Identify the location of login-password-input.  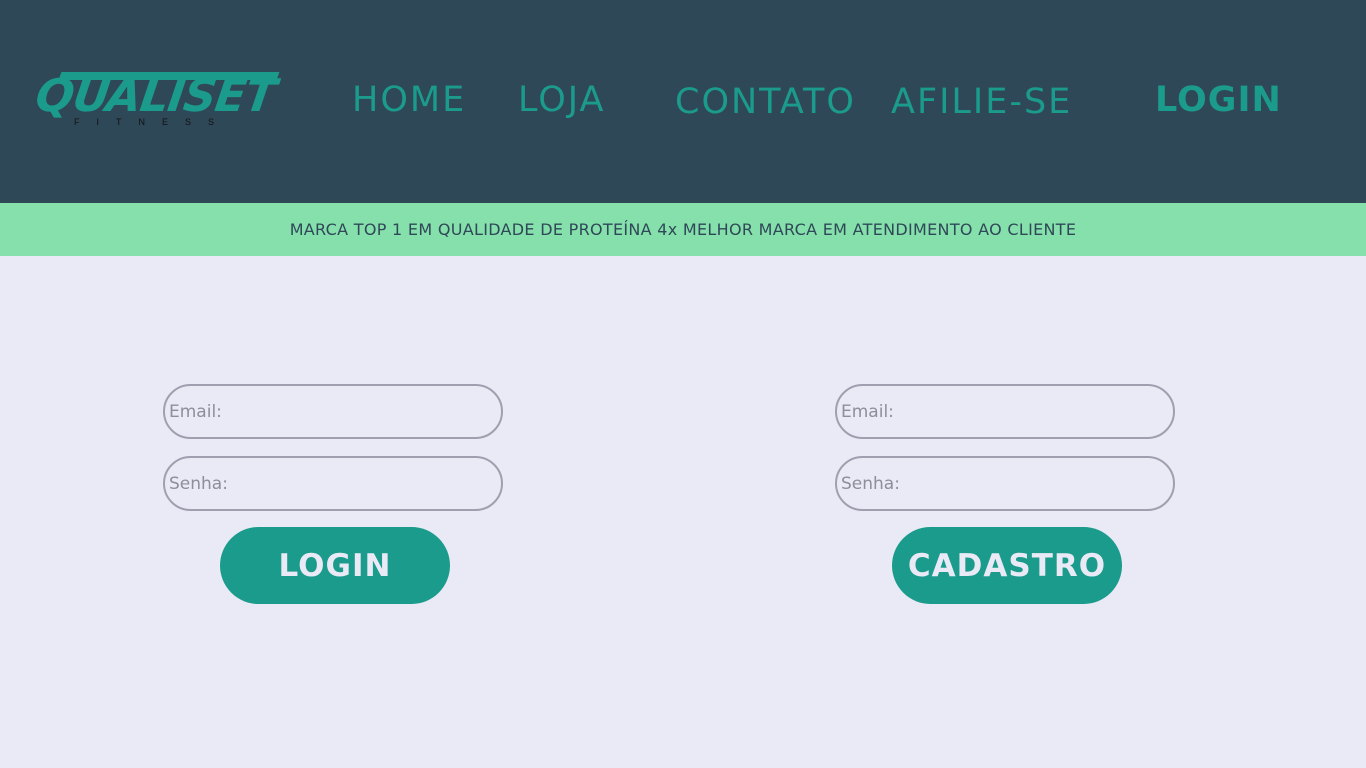
(333, 483).